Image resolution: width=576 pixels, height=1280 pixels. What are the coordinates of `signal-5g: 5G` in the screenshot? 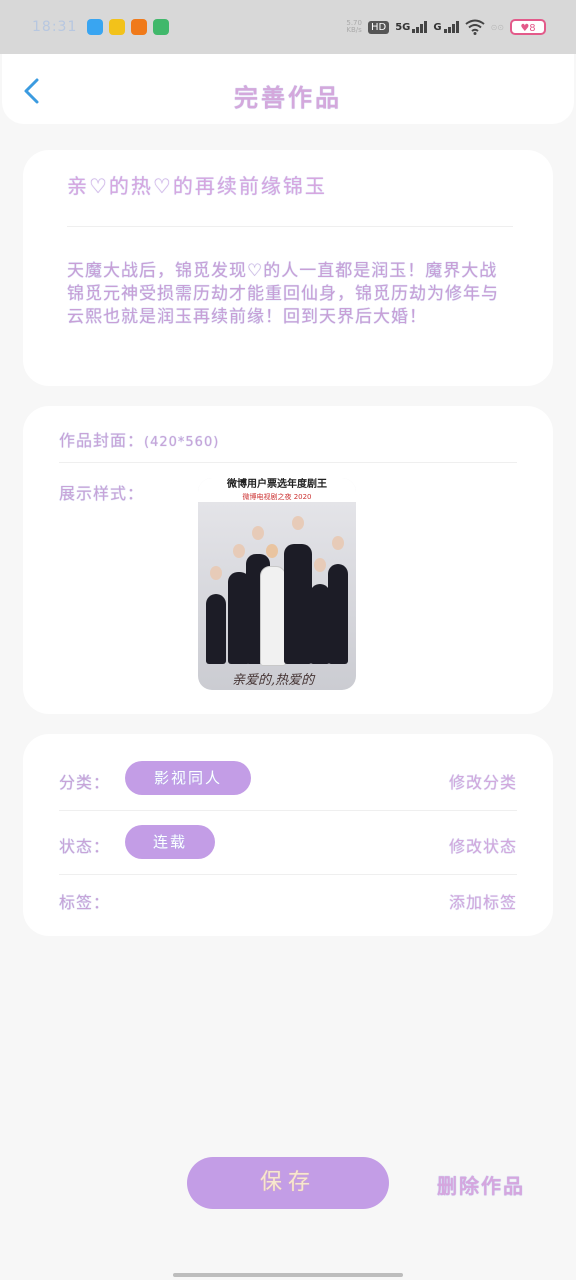 It's located at (411, 27).